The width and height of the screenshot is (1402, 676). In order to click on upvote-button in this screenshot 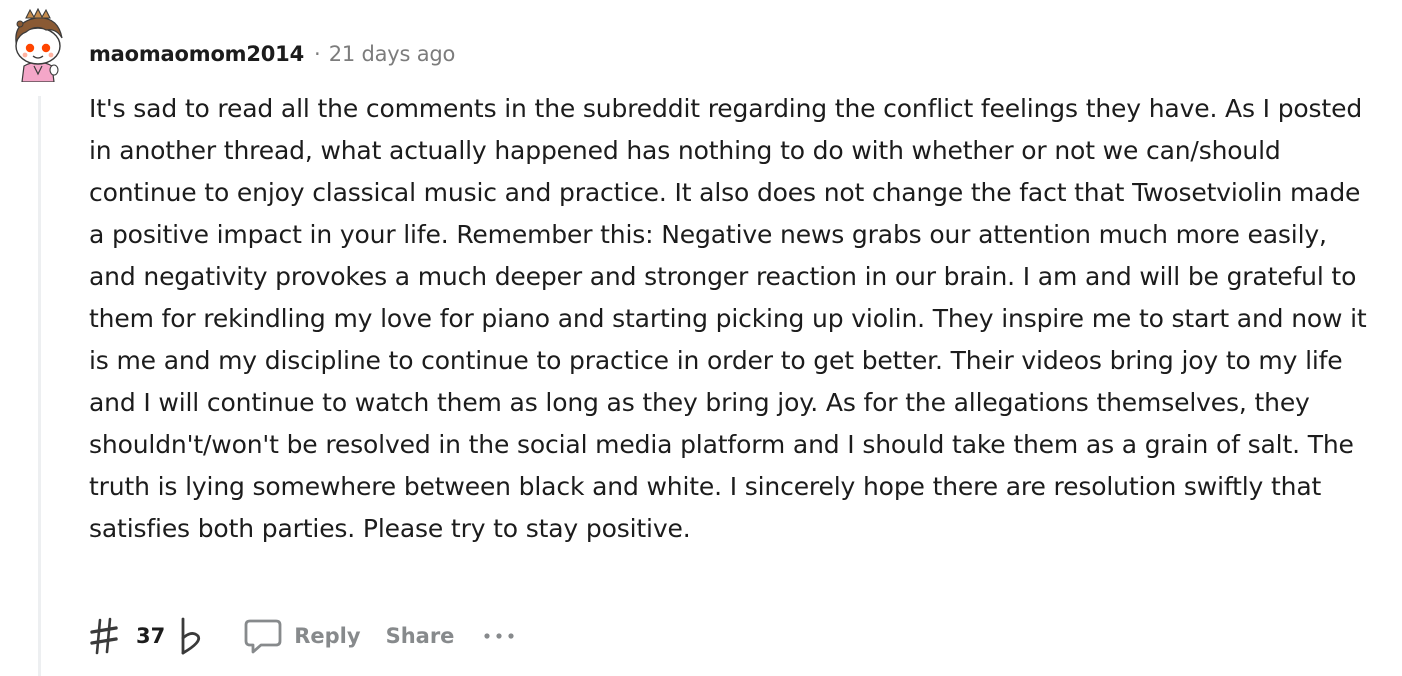, I will do `click(104, 636)`.